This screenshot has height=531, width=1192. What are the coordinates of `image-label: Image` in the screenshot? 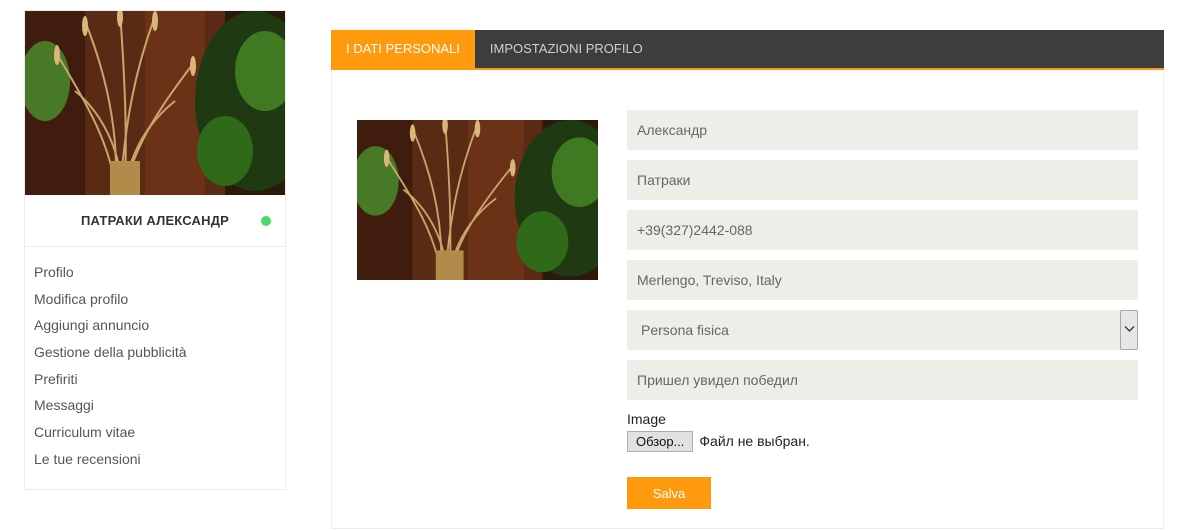 It's located at (646, 419).